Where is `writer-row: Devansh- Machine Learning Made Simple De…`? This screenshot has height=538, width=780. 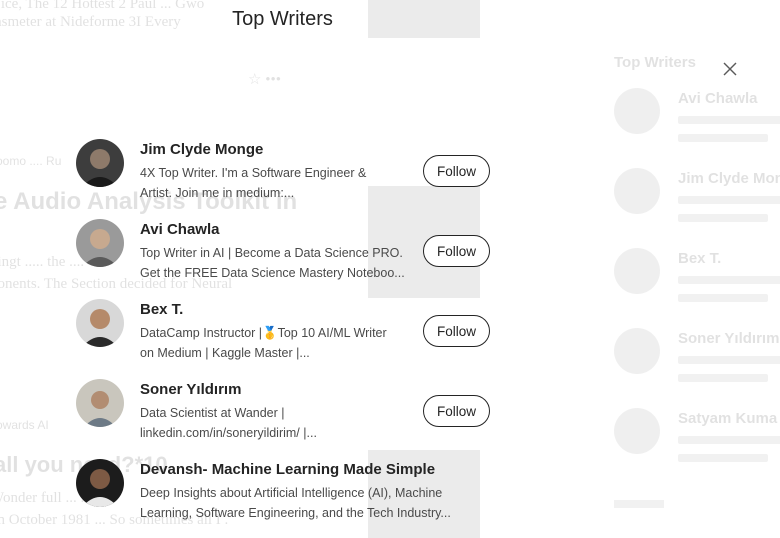
writer-row: Devansh- Machine Learning Made Simple De… is located at coordinates (286, 495).